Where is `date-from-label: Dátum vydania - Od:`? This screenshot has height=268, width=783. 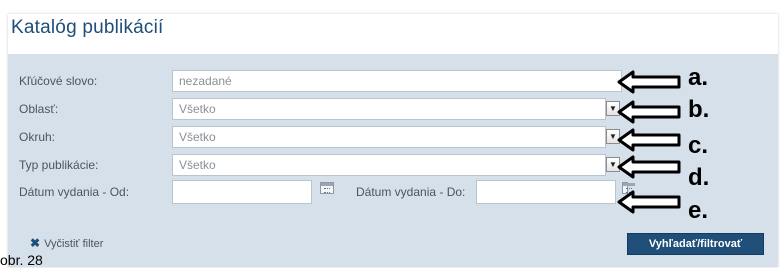 date-from-label: Dátum vydania - Od: is located at coordinates (74, 192).